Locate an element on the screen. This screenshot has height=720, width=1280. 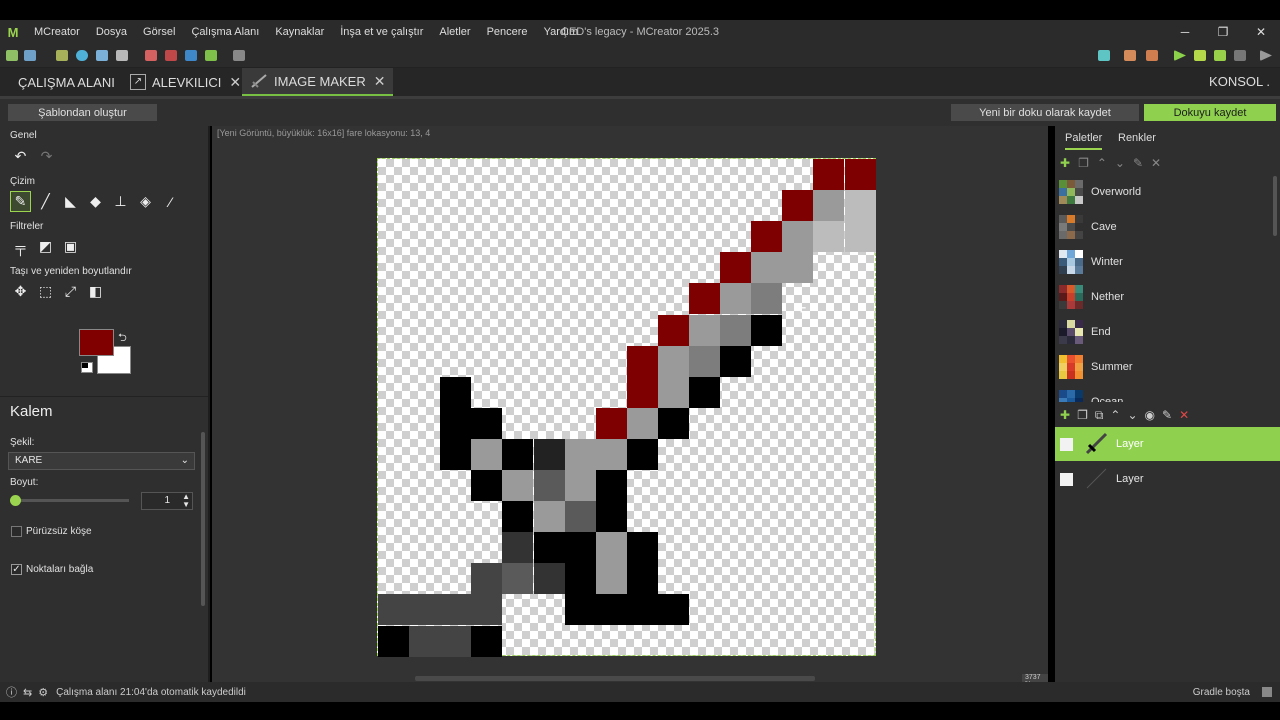
layer-up-icon: ⌃ is located at coordinates (1115, 415).